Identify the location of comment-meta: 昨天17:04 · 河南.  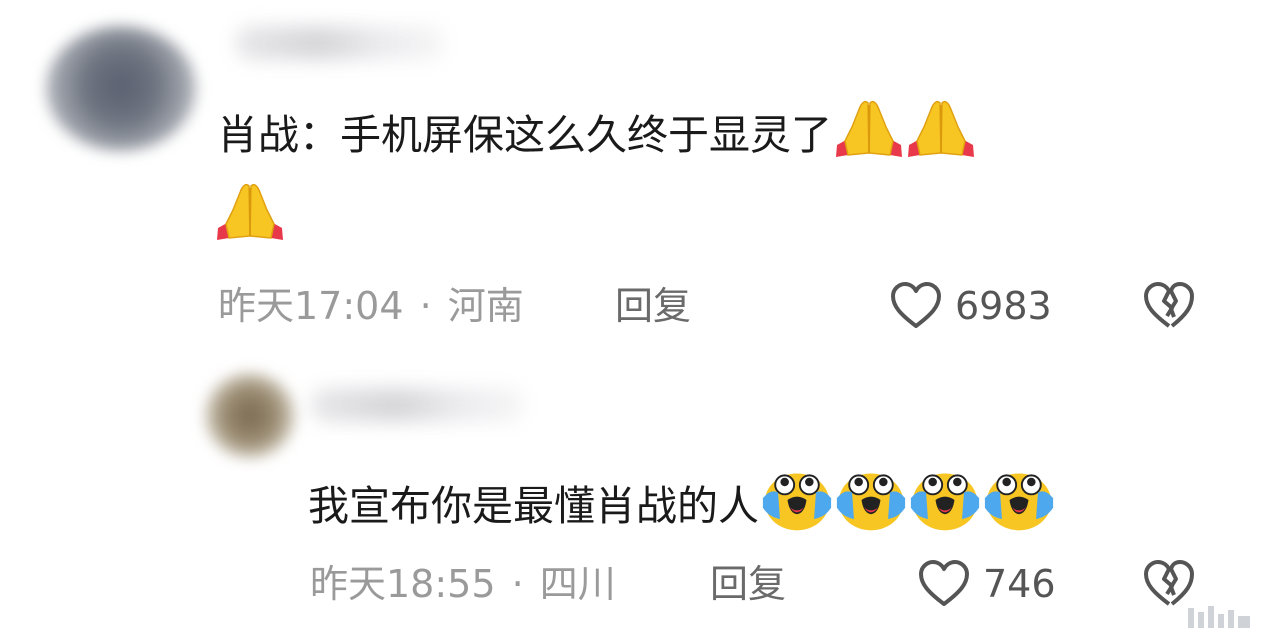
(371, 306).